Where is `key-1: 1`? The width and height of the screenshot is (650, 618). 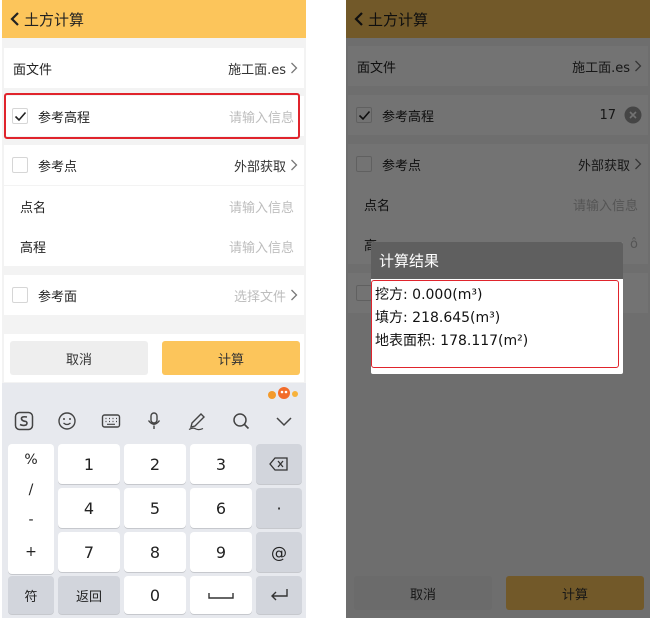
key-1: 1 is located at coordinates (89, 464).